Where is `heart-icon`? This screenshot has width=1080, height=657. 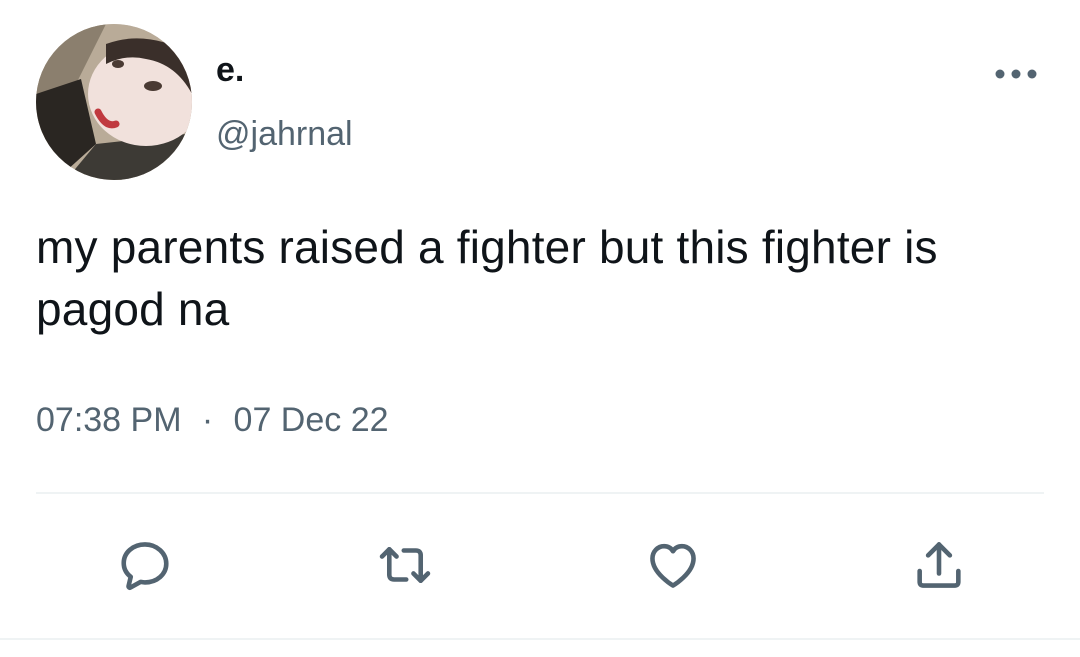 heart-icon is located at coordinates (673, 565).